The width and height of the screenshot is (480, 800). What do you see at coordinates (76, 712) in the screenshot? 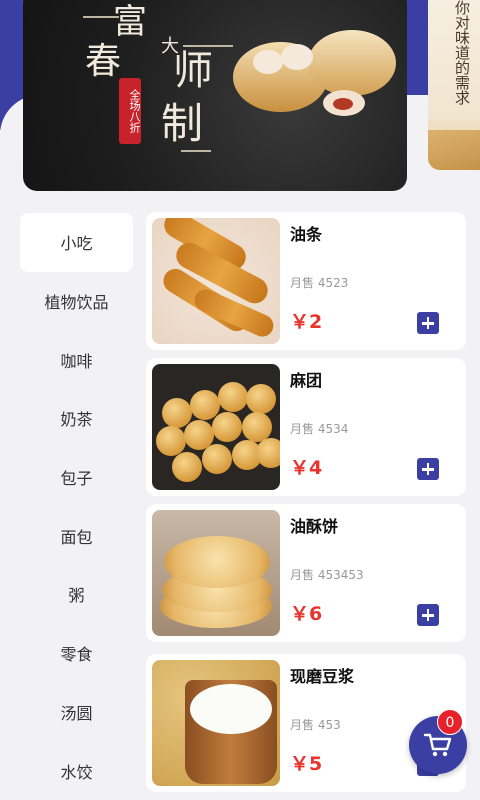
I see `category-item-tangyuan: 汤圆` at bounding box center [76, 712].